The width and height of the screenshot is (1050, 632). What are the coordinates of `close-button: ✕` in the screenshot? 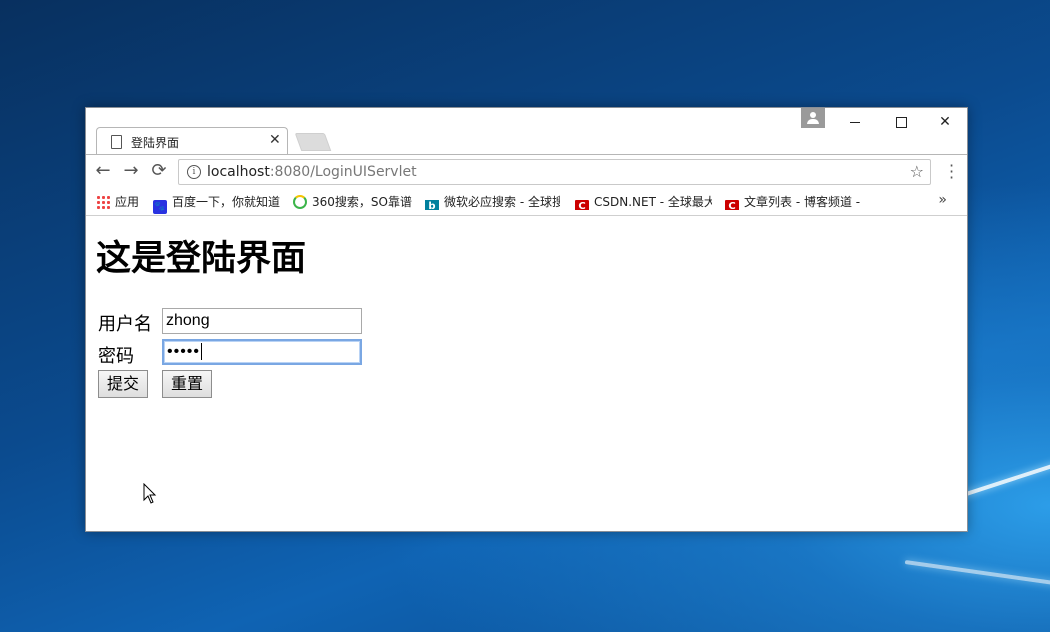 It's located at (945, 122).